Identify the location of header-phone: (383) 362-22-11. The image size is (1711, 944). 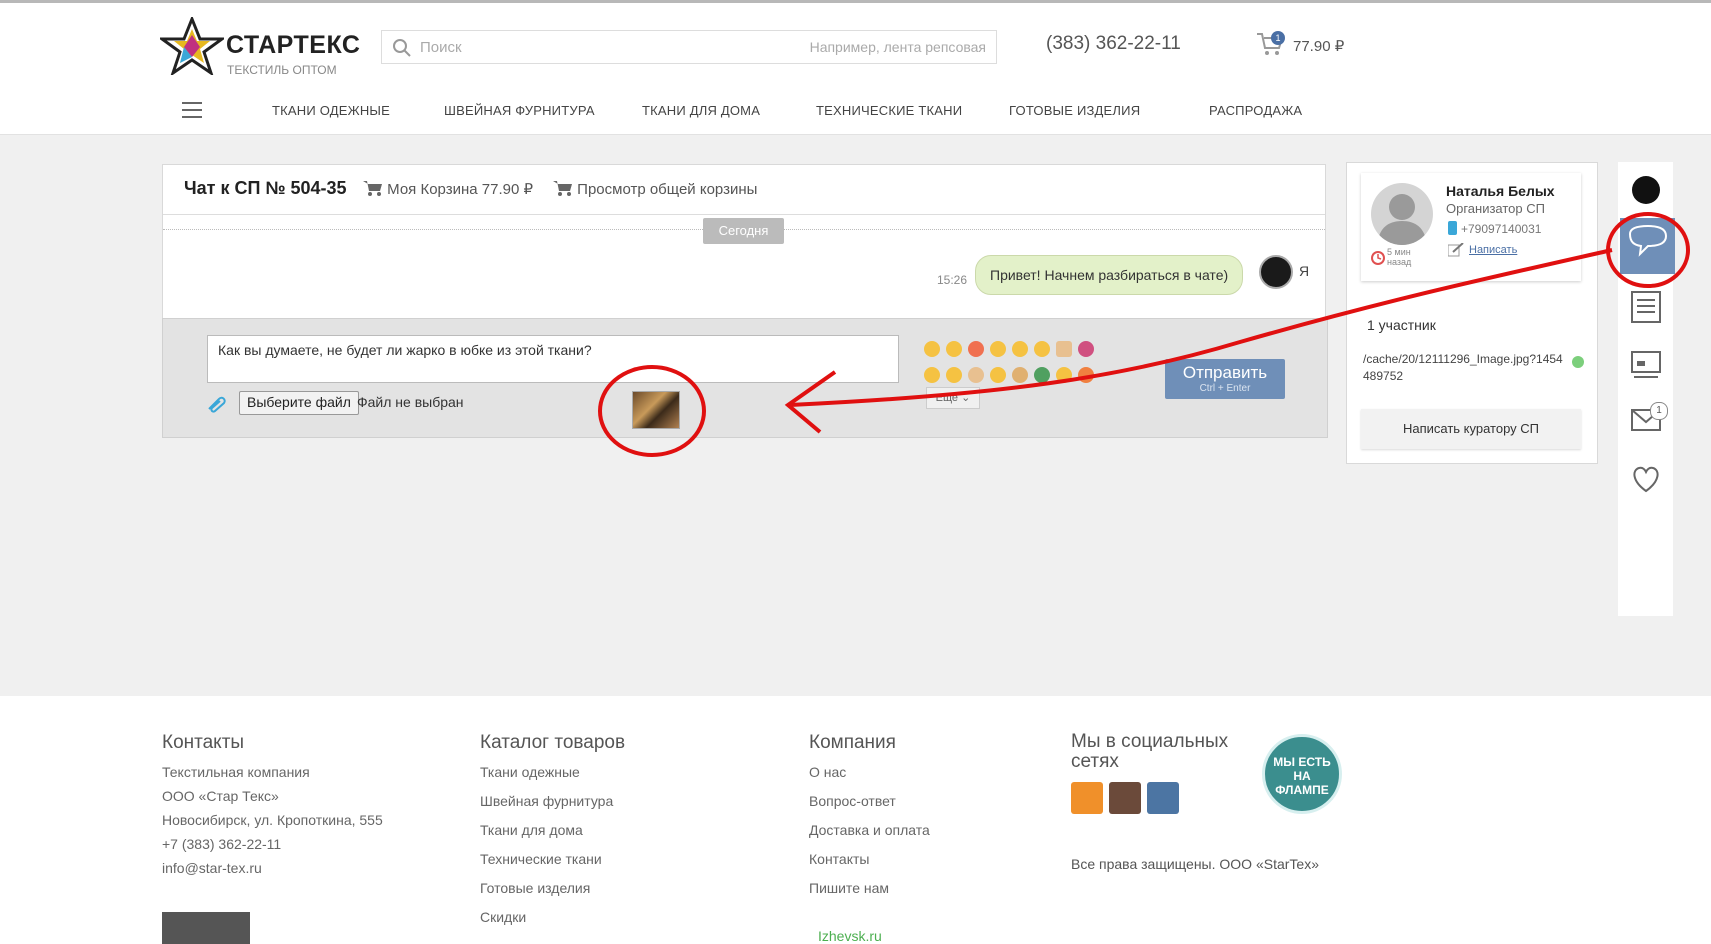
(1113, 44).